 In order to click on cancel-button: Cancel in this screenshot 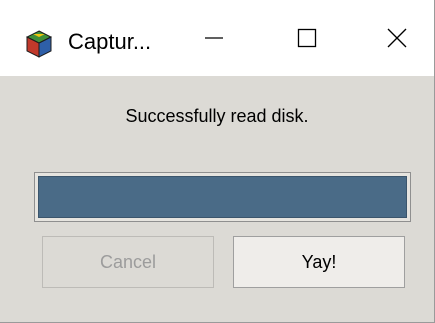, I will do `click(128, 262)`.